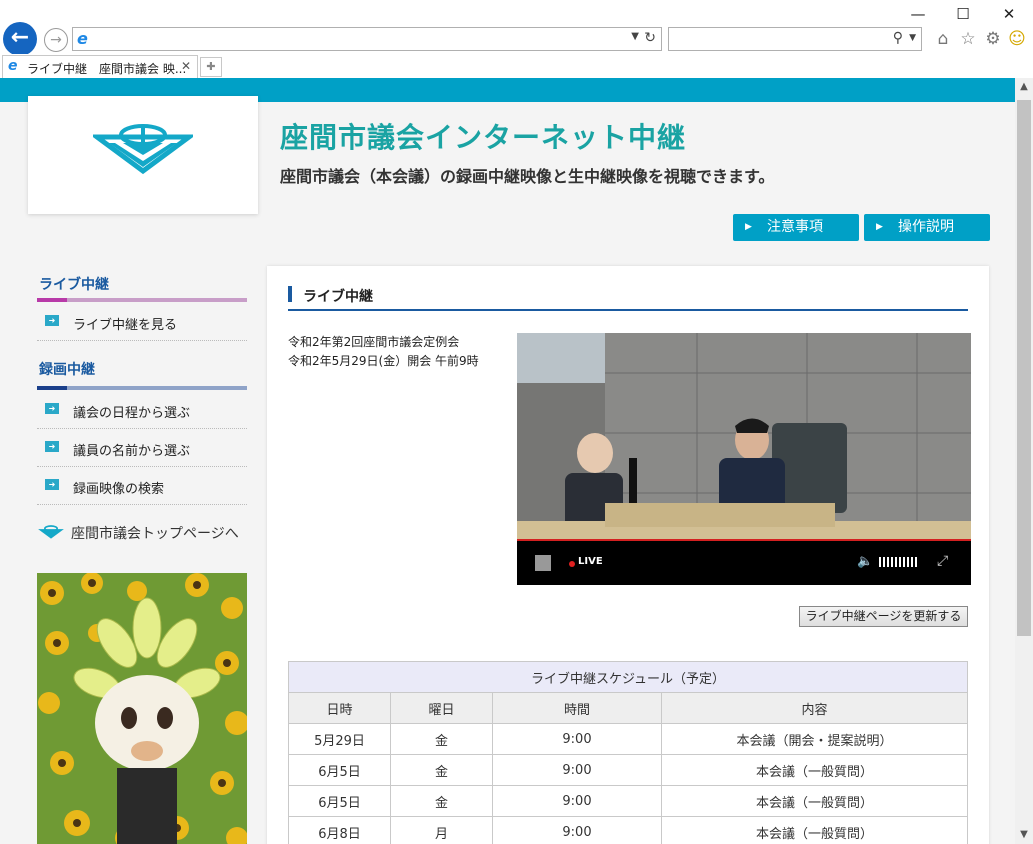 This screenshot has height=844, width=1033. I want to click on mascot-image, so click(142, 708).